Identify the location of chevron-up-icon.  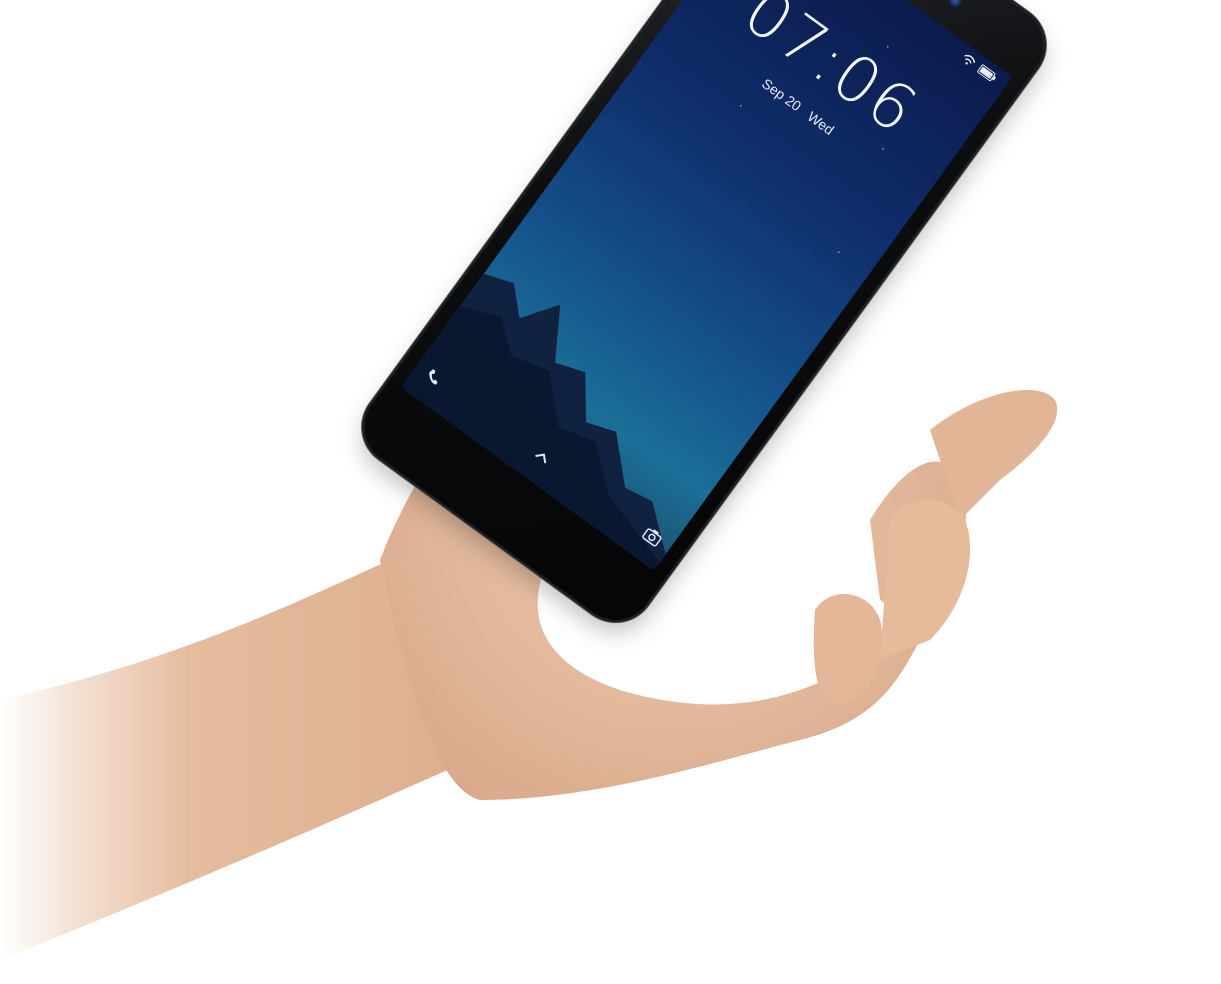
(542, 458).